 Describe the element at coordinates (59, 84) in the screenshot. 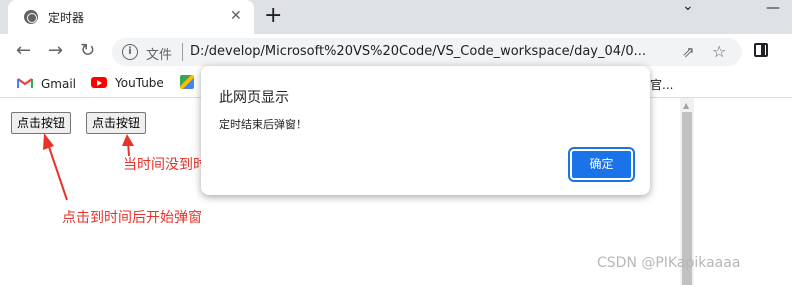

I see `bookmark-label: Gmail` at that location.